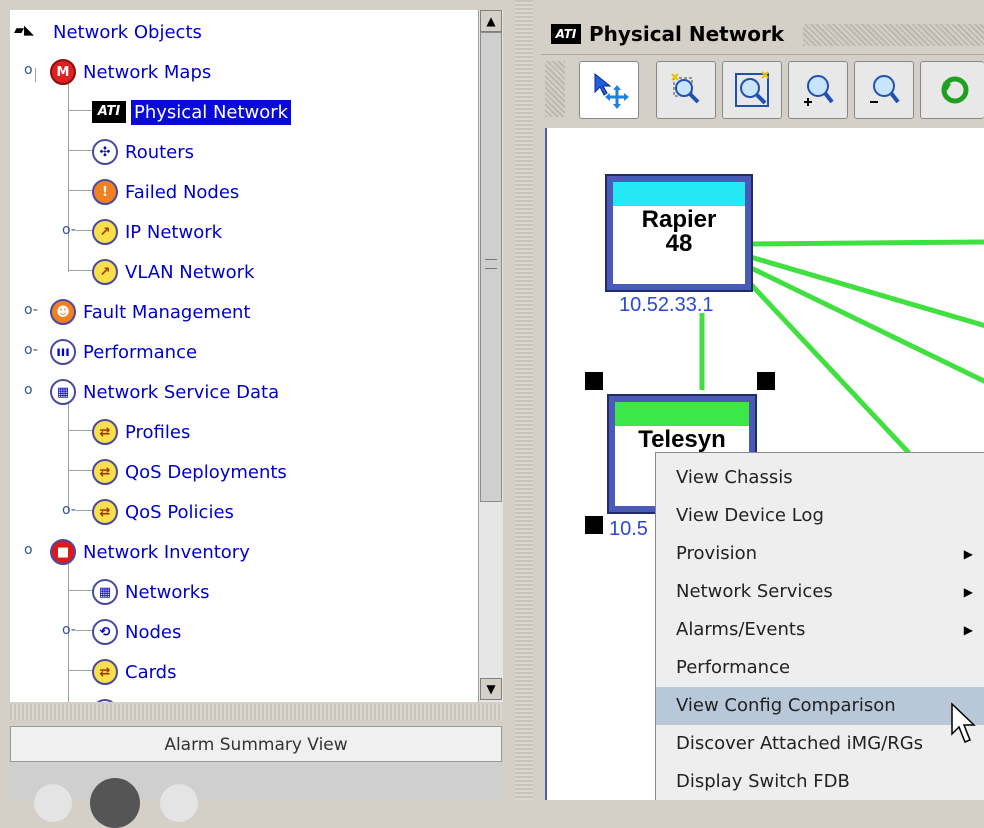 The image size is (984, 828). Describe the element at coordinates (158, 232) in the screenshot. I see `tree-item-ip-network: ↗ IP Network` at that location.